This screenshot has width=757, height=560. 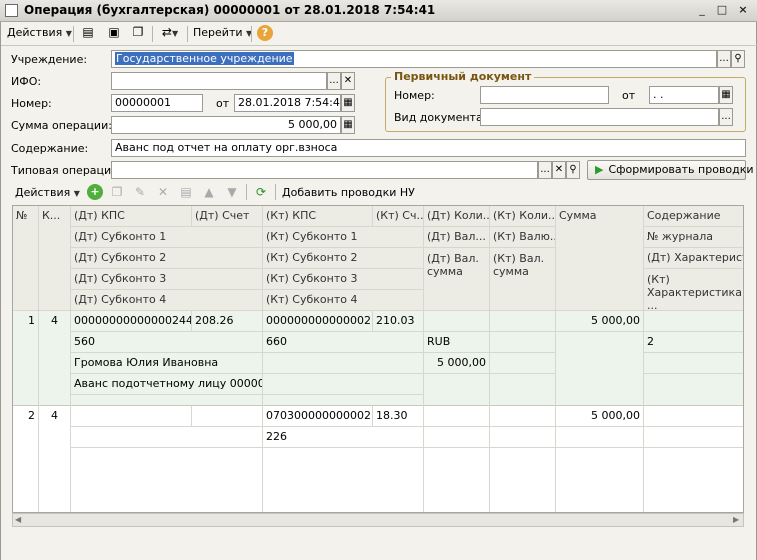 What do you see at coordinates (117, 192) in the screenshot?
I see `copy-row-icon: ❐` at bounding box center [117, 192].